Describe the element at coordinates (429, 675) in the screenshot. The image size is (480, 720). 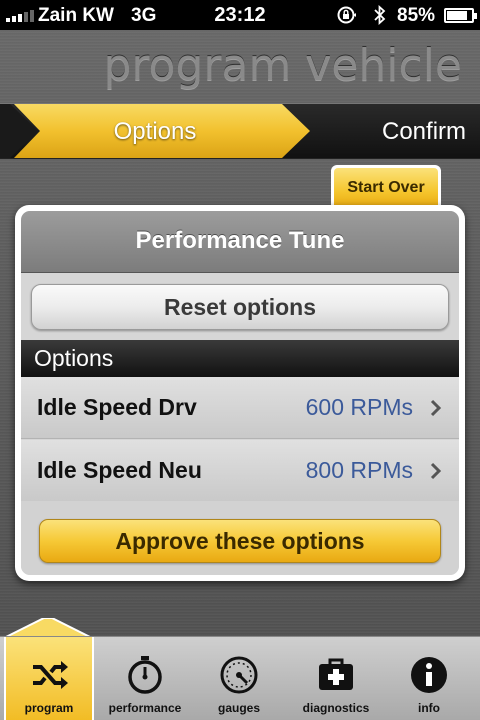
I see `info-icon` at that location.